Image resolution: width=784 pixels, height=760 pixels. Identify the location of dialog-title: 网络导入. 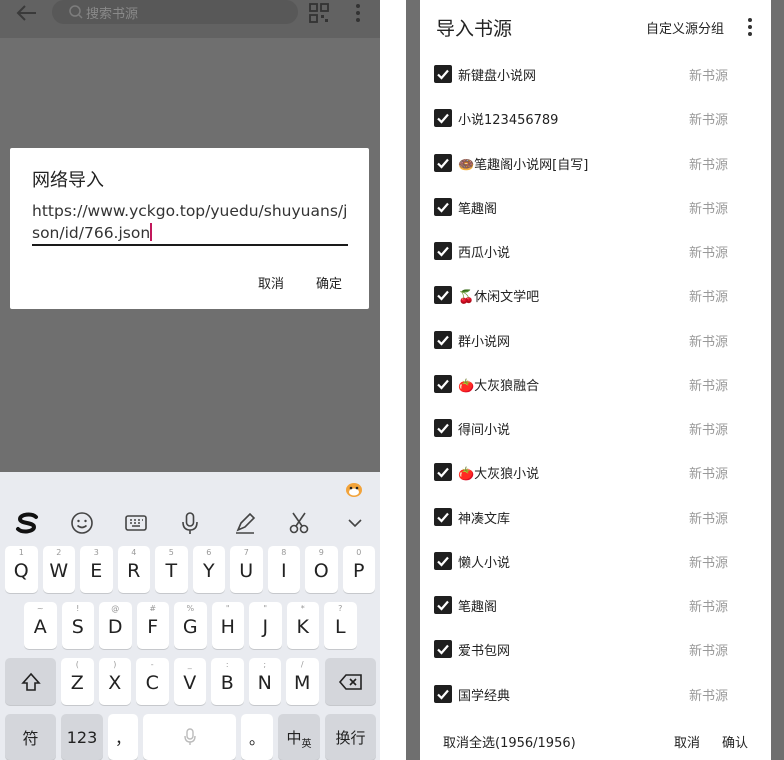
(68, 180).